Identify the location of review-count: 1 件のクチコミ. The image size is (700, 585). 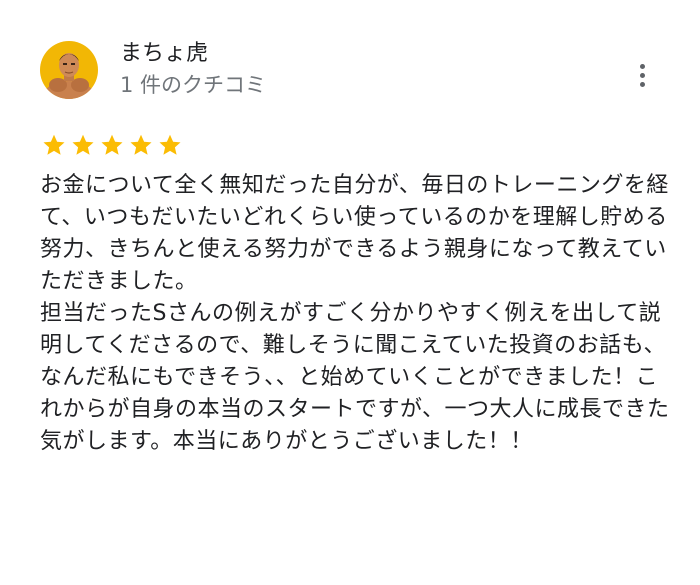
(193, 85).